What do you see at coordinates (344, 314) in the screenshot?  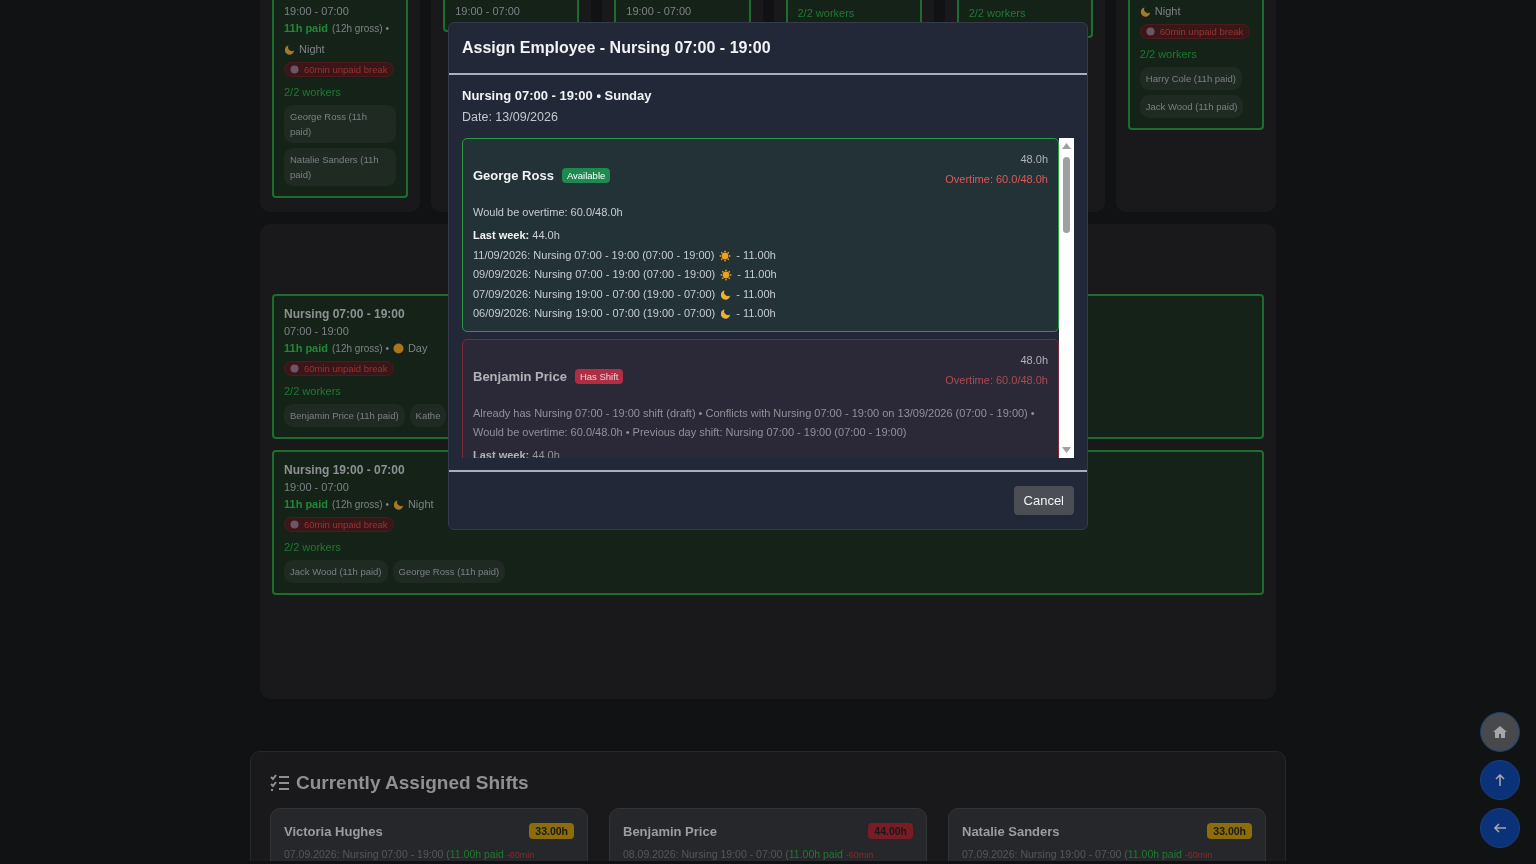 I see `shift-title: Nursing 07:00 - 19:00` at bounding box center [344, 314].